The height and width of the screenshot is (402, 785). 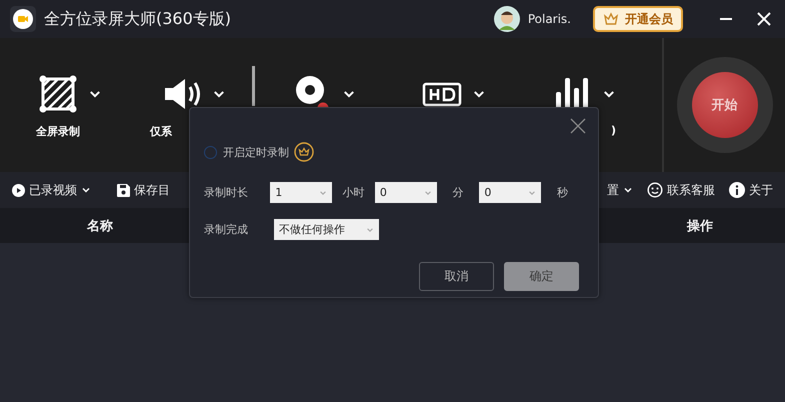 I want to click on radio-button, so click(x=210, y=152).